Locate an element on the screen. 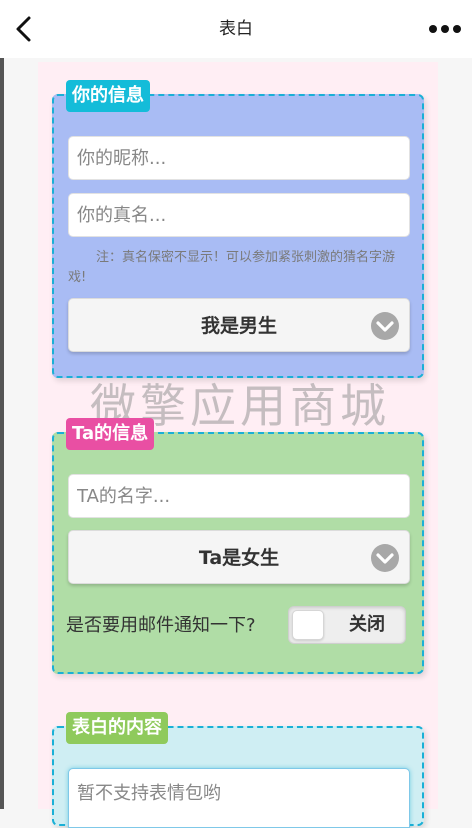 The height and width of the screenshot is (828, 472). toggle-knob is located at coordinates (308, 625).